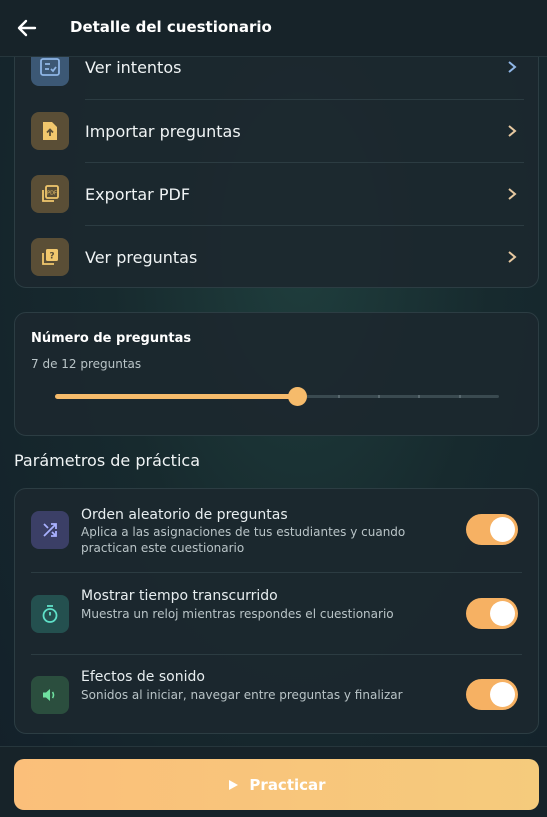 The width and height of the screenshot is (547, 817). I want to click on practice-button: Practicar, so click(276, 784).